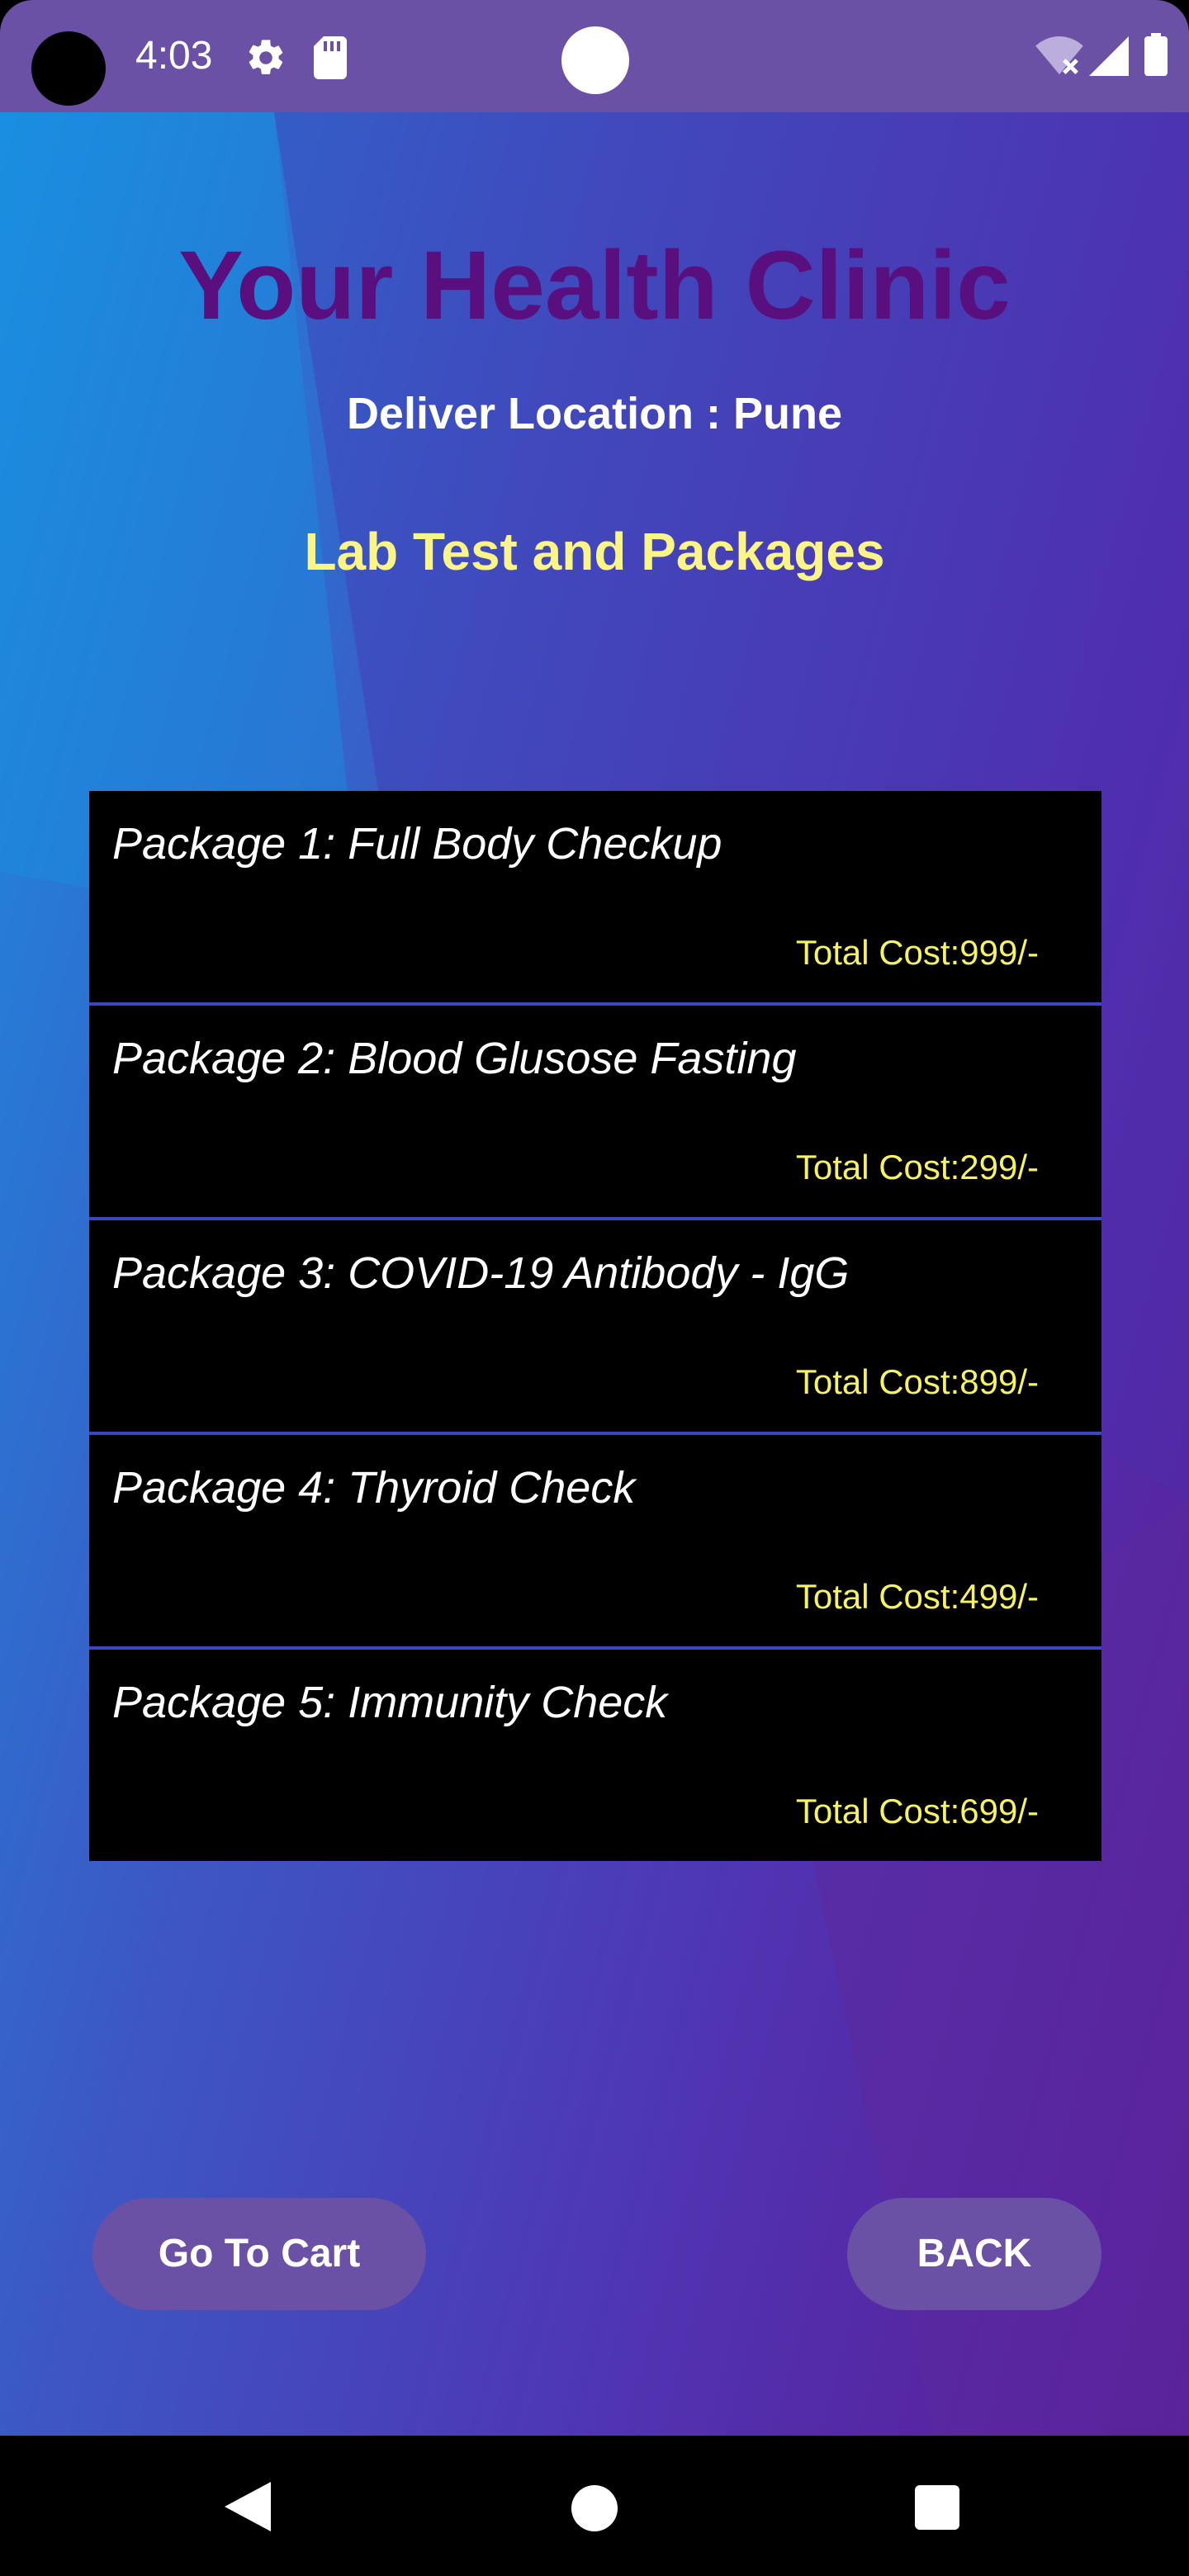  I want to click on back-icon, so click(248, 2506).